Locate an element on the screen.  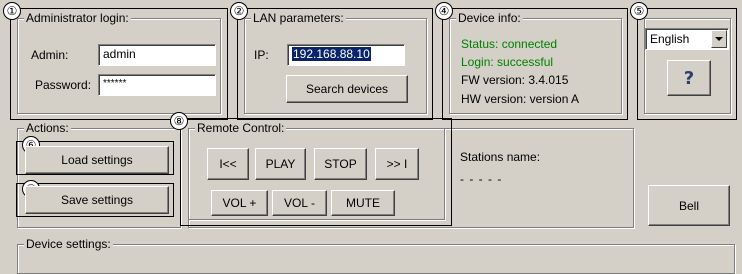
volume-down-button: VOL - is located at coordinates (299, 203).